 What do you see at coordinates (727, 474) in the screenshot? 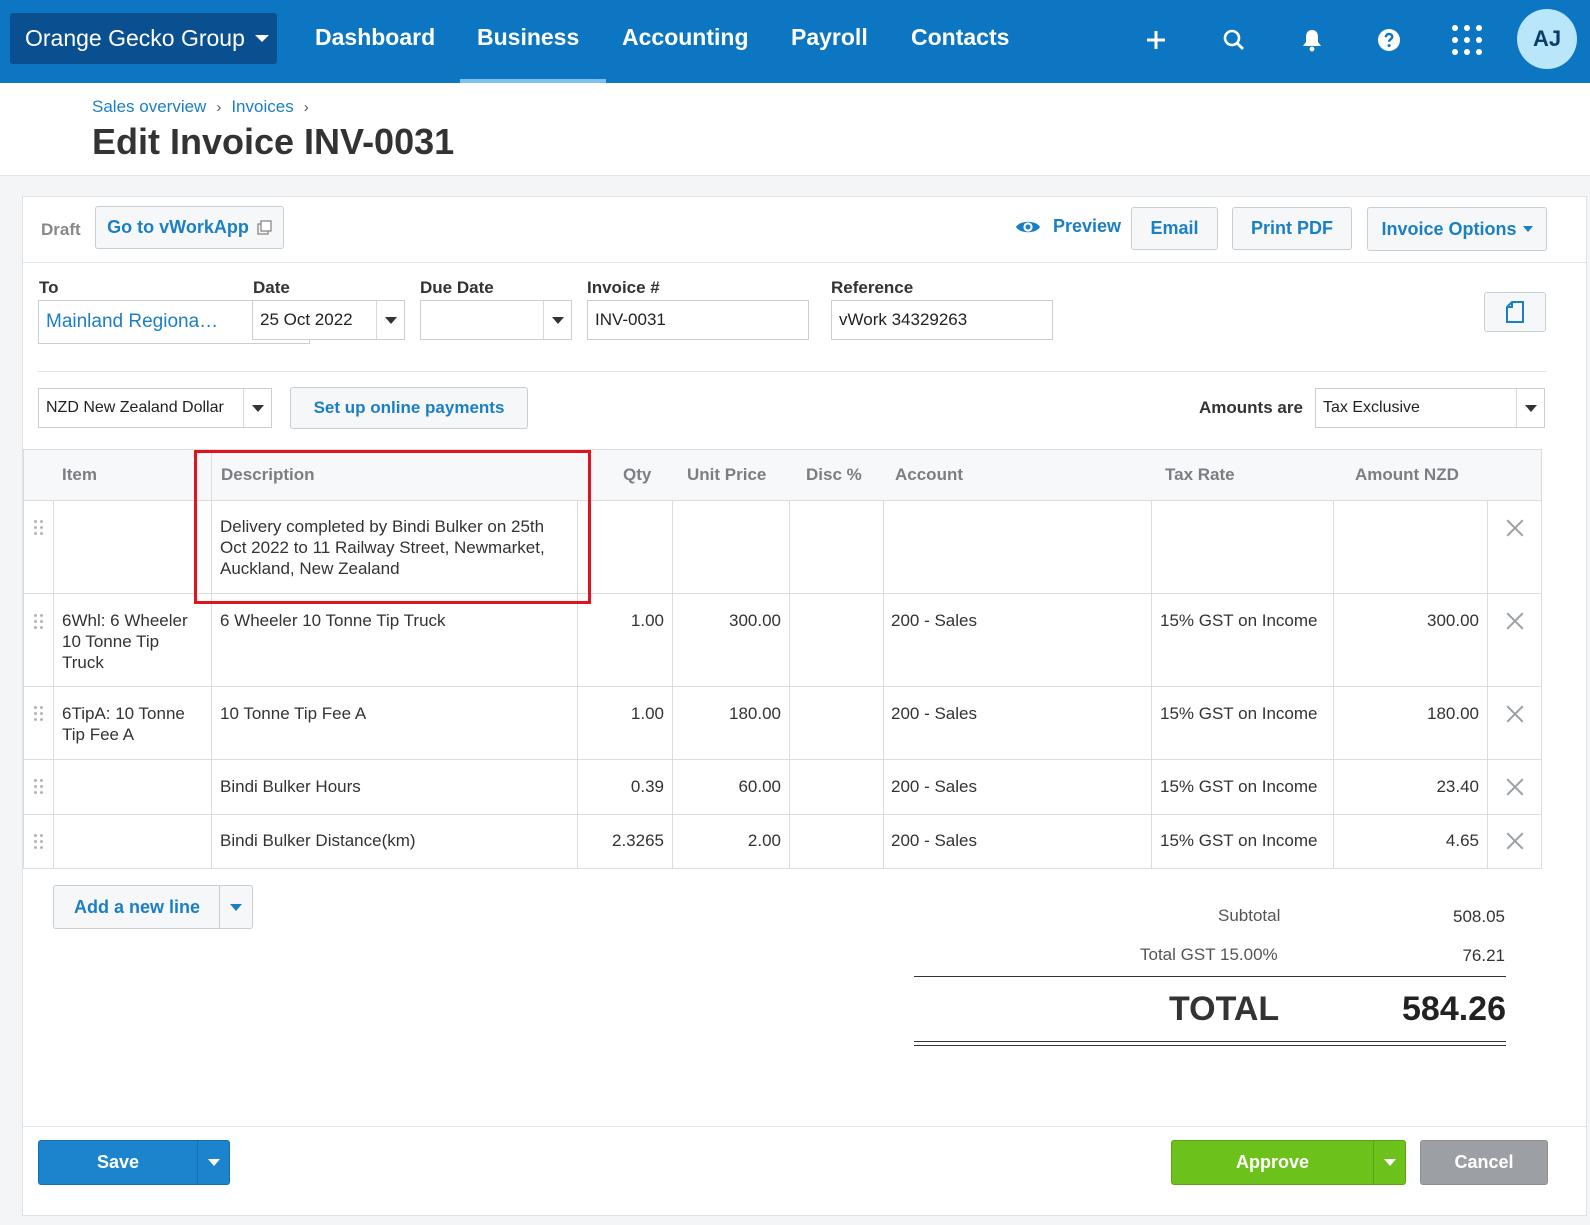
I see `column-header-unit-price: Unit Price` at bounding box center [727, 474].